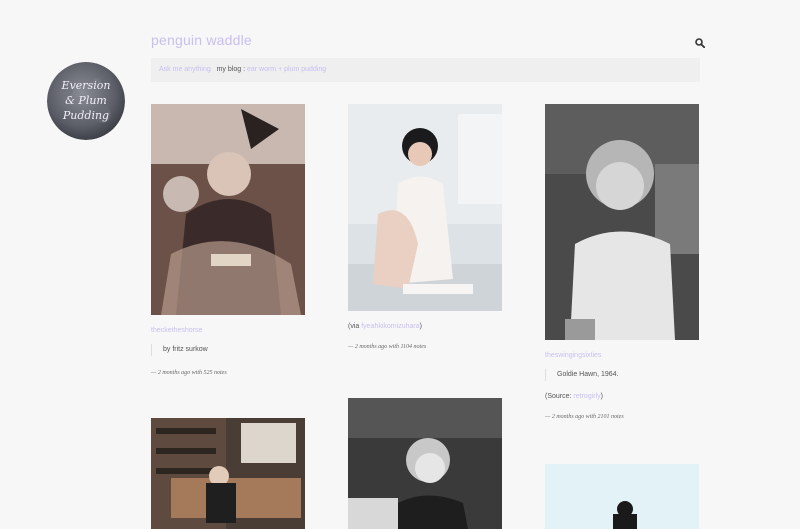 This screenshot has height=529, width=800. What do you see at coordinates (425, 347) in the screenshot?
I see `post-meta: — 2 months ago with 1104 notes` at bounding box center [425, 347].